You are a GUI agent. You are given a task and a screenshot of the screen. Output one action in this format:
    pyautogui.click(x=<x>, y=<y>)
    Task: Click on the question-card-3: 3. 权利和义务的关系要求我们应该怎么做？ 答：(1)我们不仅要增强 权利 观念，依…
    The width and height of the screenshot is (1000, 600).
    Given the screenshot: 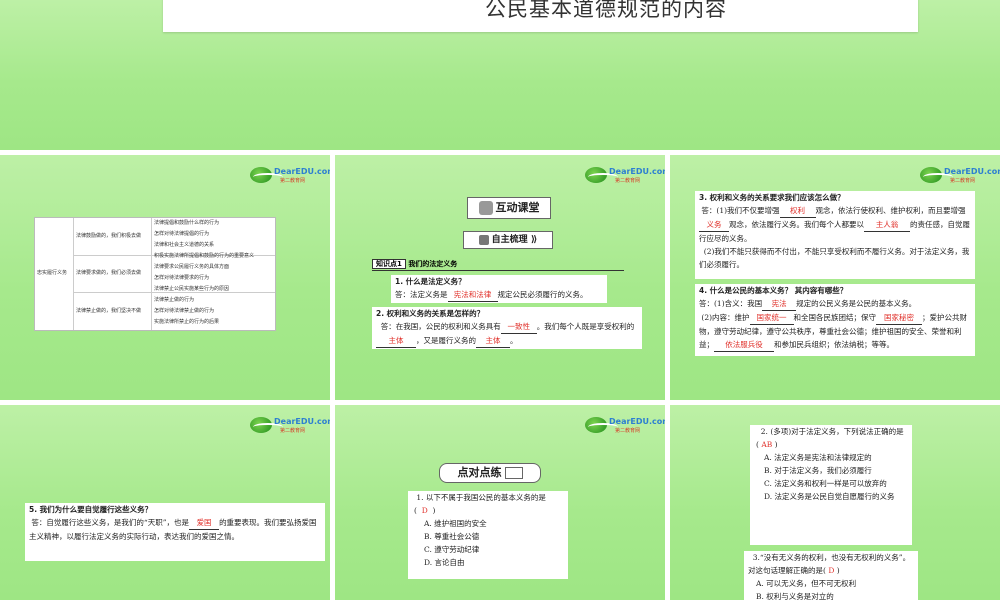 What is the action you would take?
    pyautogui.click(x=835, y=235)
    